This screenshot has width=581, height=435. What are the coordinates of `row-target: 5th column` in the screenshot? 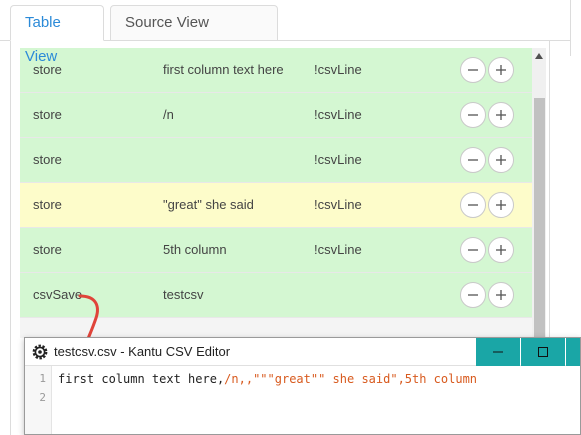 It's located at (195, 249).